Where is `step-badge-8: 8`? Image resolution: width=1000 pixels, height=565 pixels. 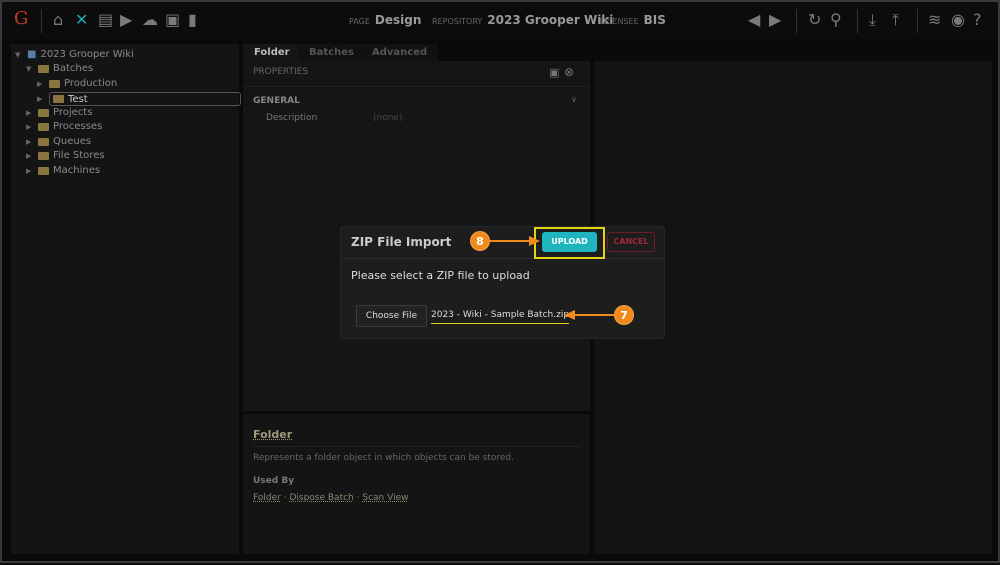 step-badge-8: 8 is located at coordinates (480, 241).